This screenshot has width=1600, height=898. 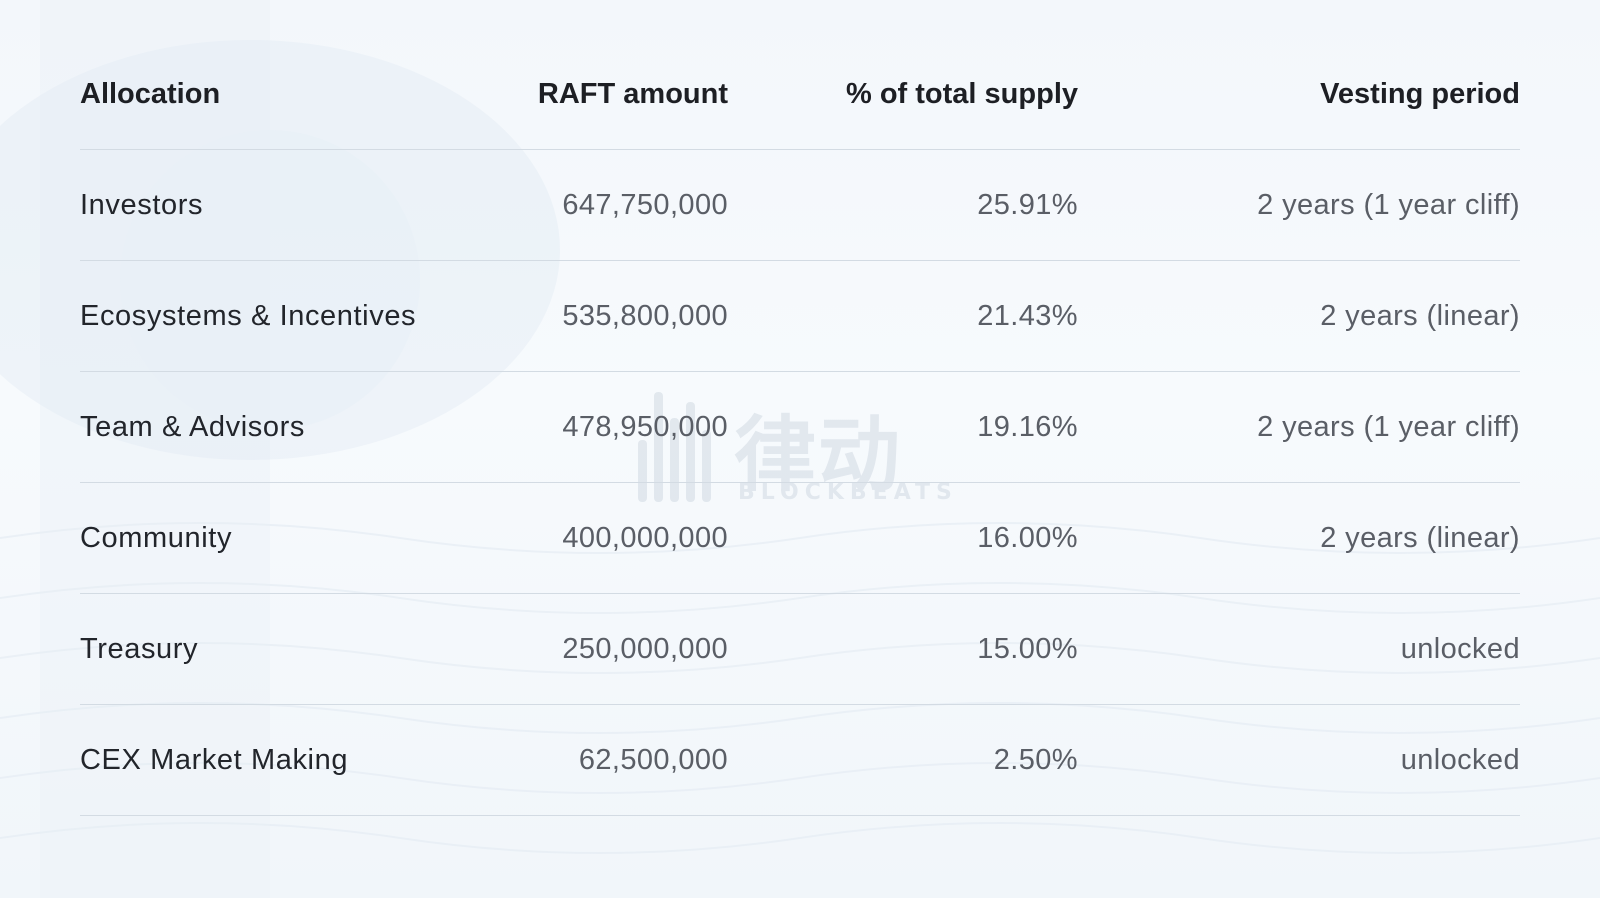 I want to click on table-row: Treasury 250,000,000 15.00% unlocked, so click(x=800, y=649).